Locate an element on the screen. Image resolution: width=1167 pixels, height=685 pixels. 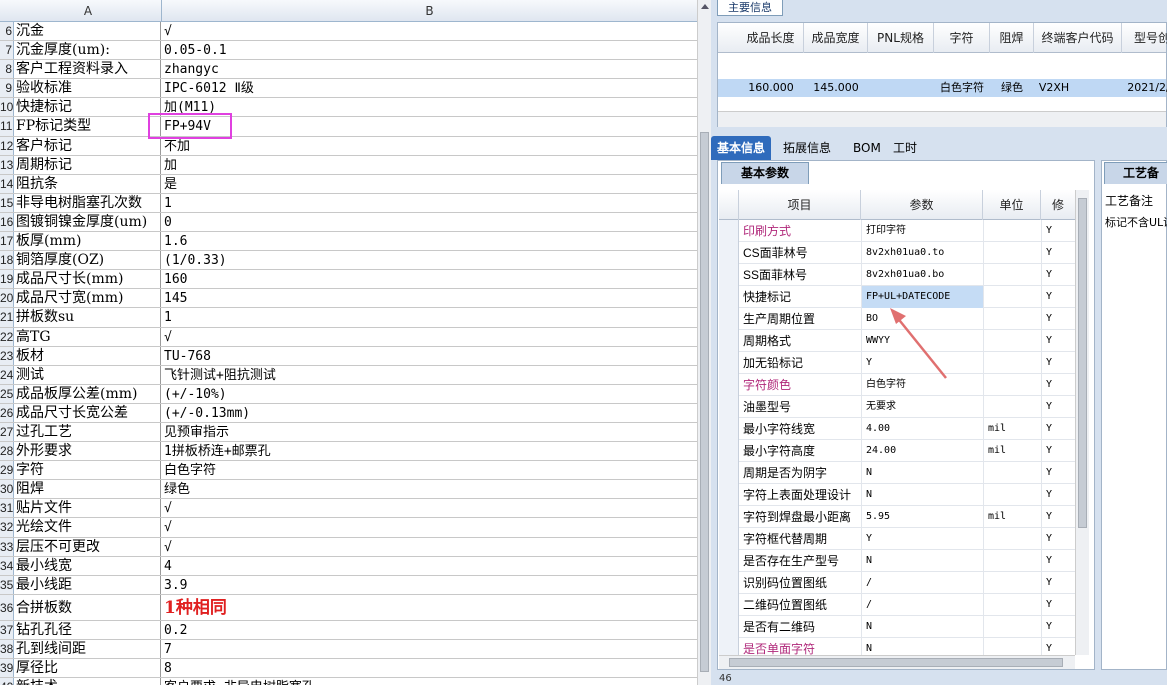
row-number: 27 is located at coordinates (7, 432).